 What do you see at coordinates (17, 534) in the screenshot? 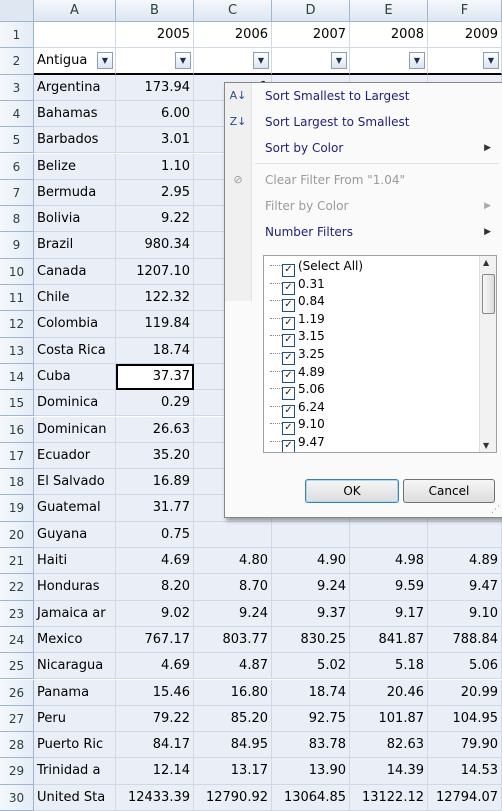
I see `row-header: 20` at bounding box center [17, 534].